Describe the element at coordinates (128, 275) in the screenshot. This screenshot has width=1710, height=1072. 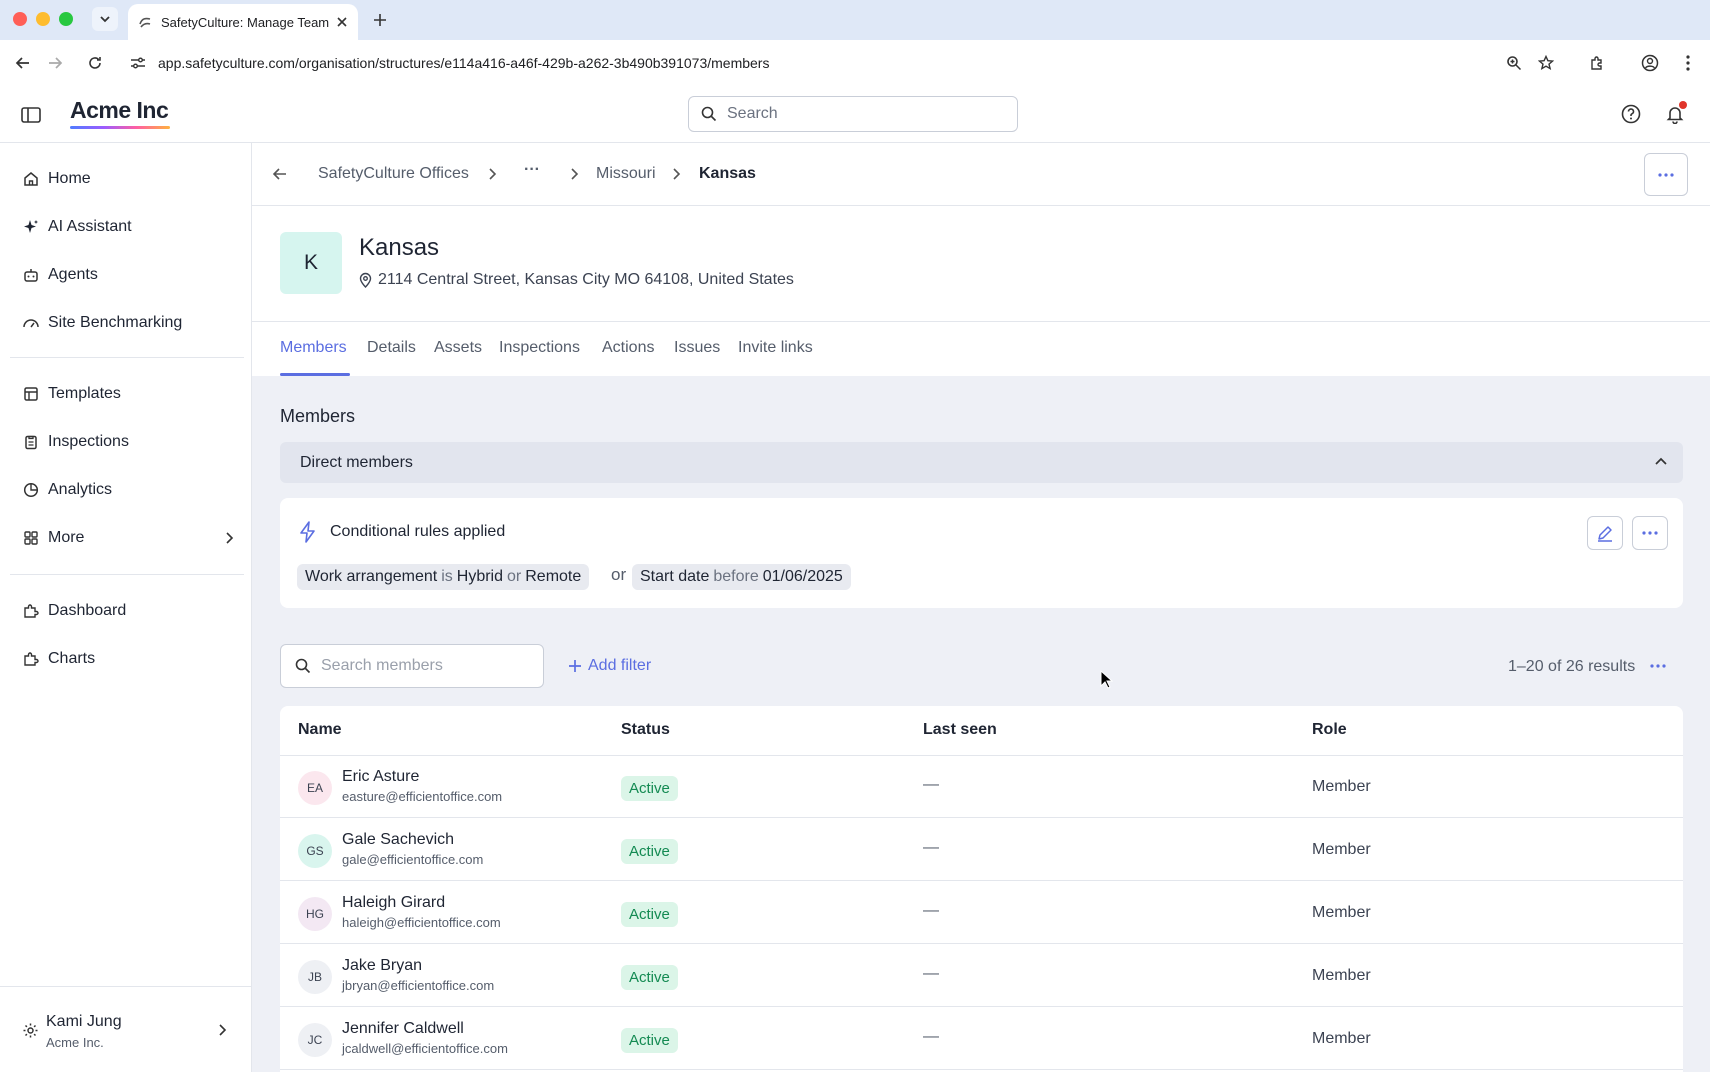
I see `sidebar-item-agents: Agents` at that location.